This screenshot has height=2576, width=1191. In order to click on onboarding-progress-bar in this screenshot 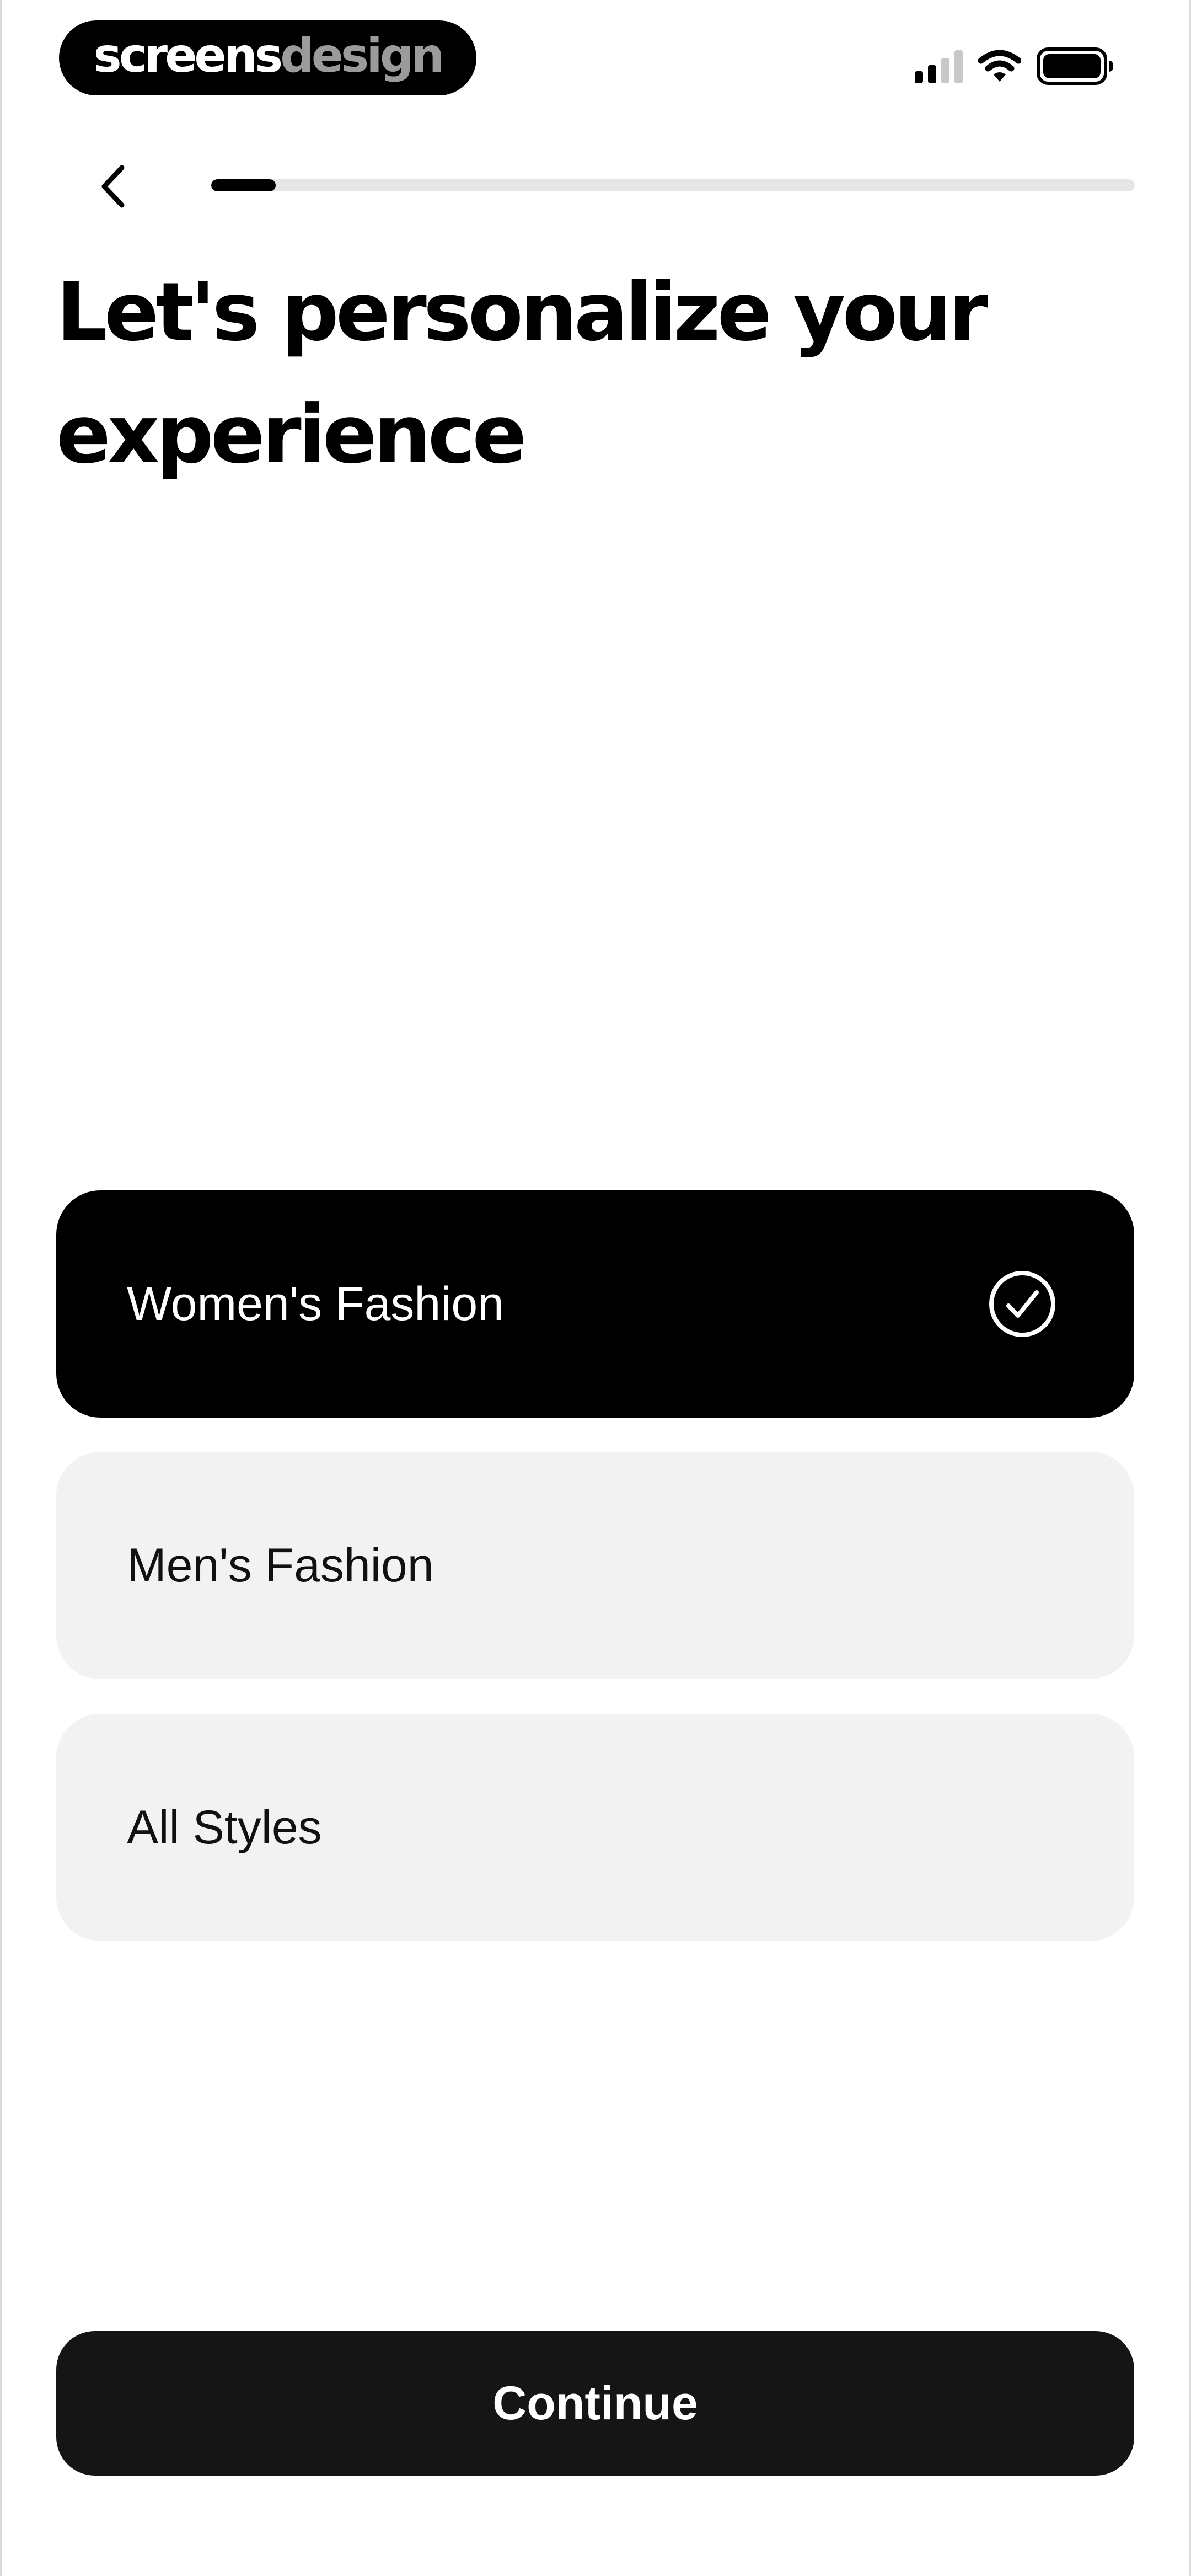, I will do `click(673, 185)`.